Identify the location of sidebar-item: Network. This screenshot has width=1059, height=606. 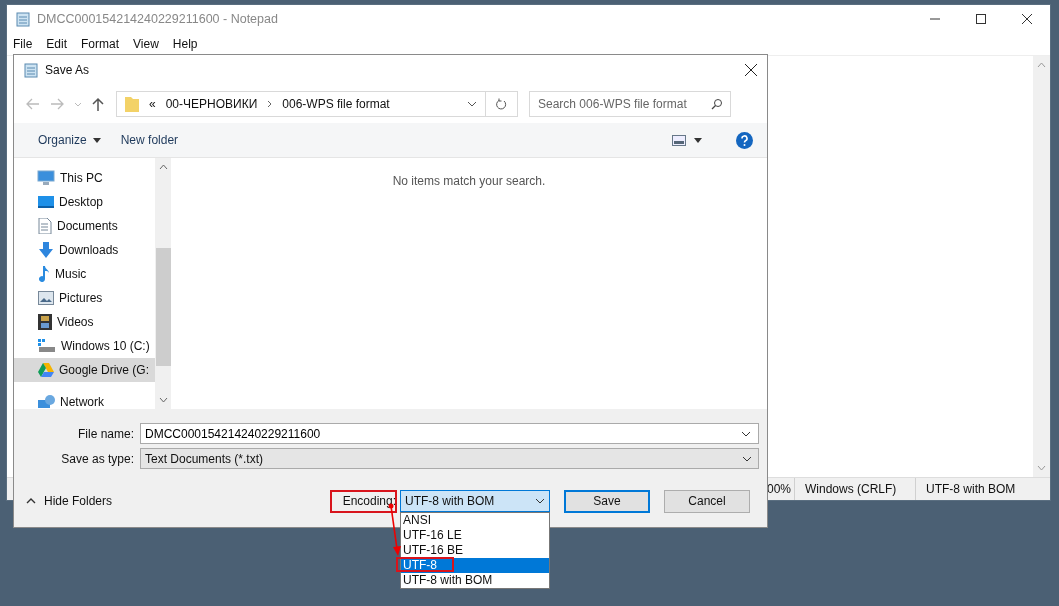
(84, 399).